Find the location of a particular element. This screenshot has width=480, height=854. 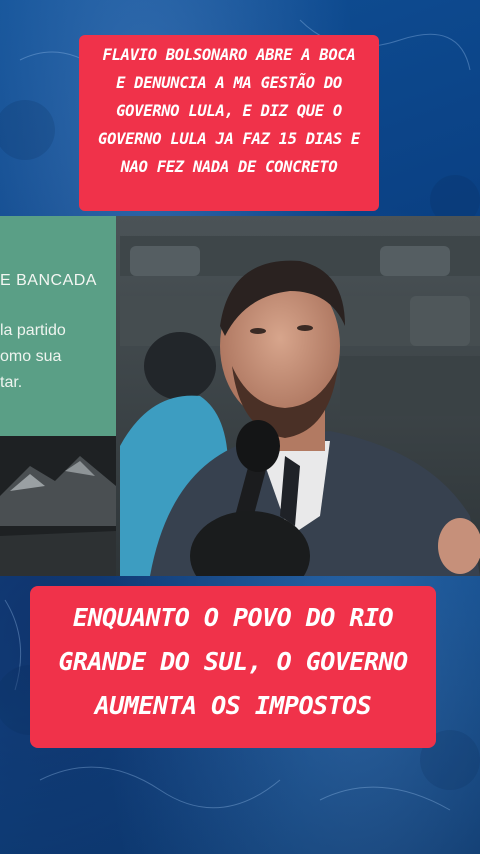

panel-line: omo sua is located at coordinates (31, 356).